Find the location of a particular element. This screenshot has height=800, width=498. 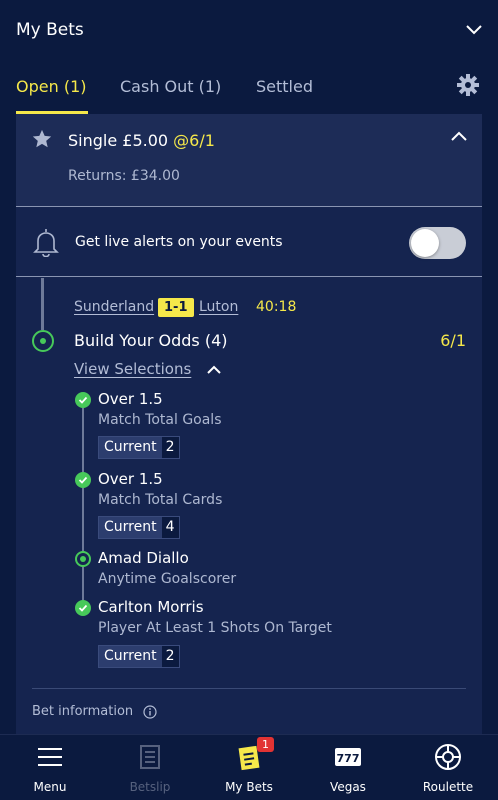

betslip-icon is located at coordinates (150, 757).